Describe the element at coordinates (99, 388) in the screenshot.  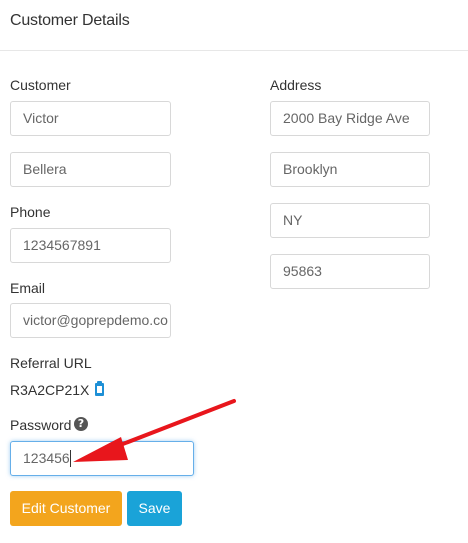
I see `clipboard-icon` at that location.